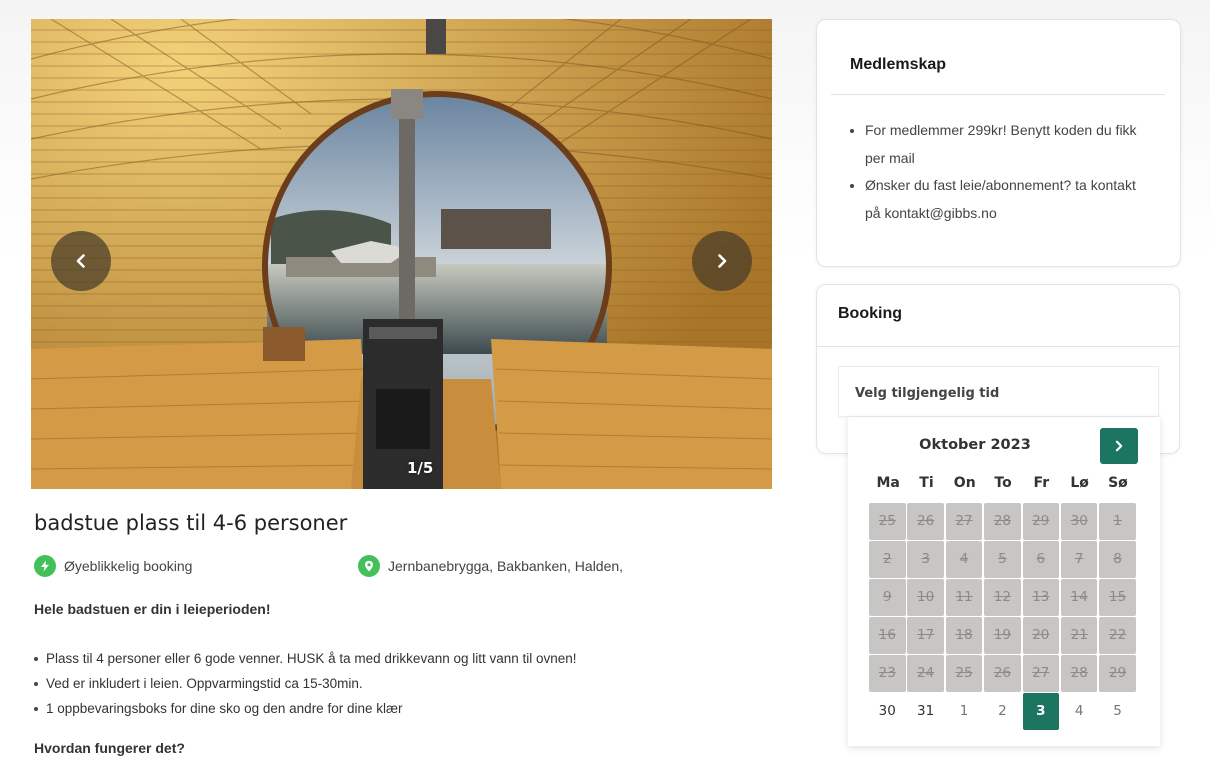 Image resolution: width=1210 pixels, height=772 pixels. I want to click on calendar-day: 15, so click(1117, 597).